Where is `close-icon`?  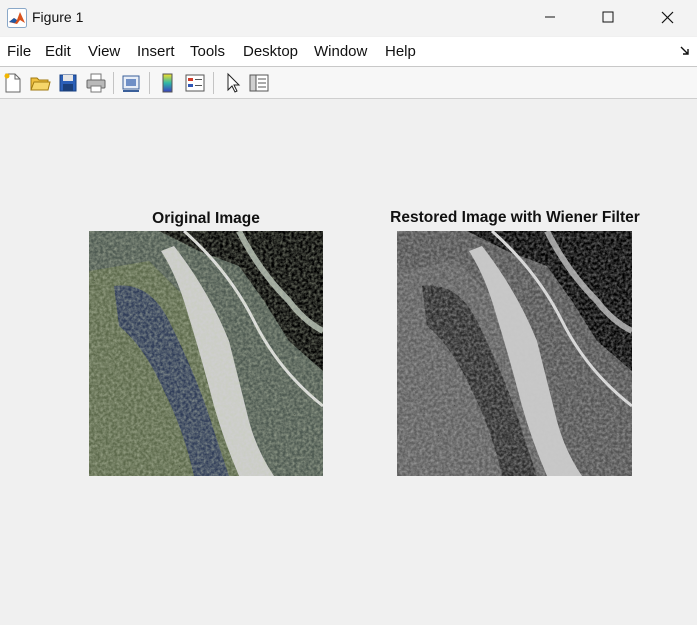
close-icon is located at coordinates (667, 17).